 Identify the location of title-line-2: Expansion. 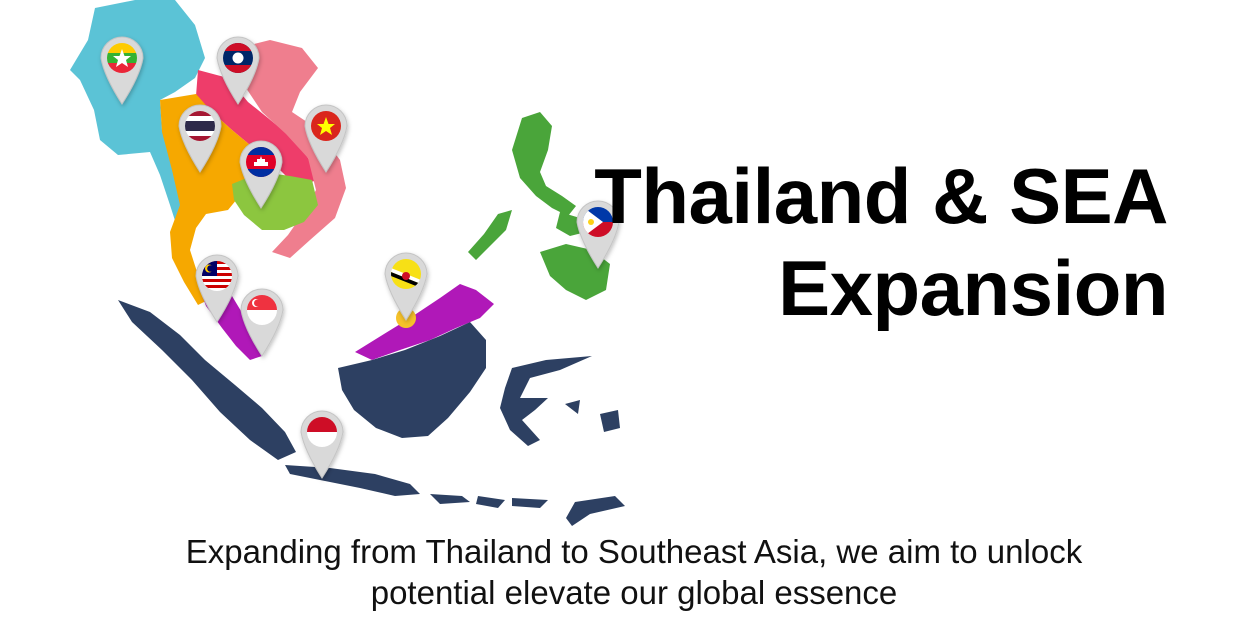
(973, 288).